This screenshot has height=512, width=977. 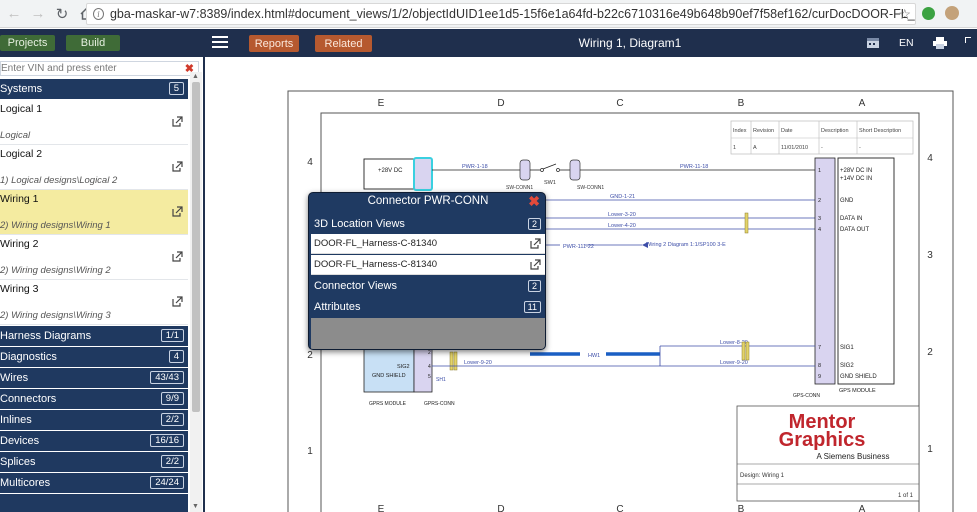 What do you see at coordinates (763, 131) in the screenshot?
I see `table-header: Revision` at bounding box center [763, 131].